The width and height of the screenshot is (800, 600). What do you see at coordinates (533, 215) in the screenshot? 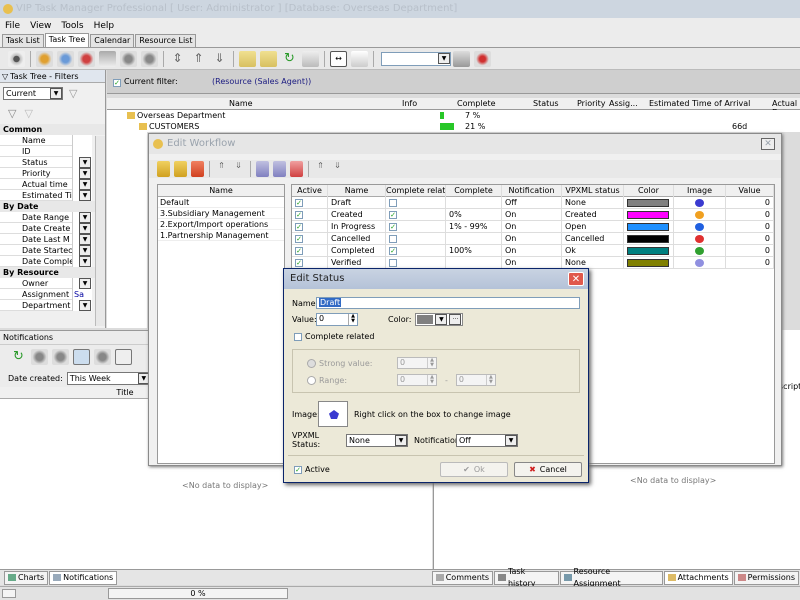
I see `status-row: ✓ Created ✓ 0% On Created 0` at bounding box center [533, 215].